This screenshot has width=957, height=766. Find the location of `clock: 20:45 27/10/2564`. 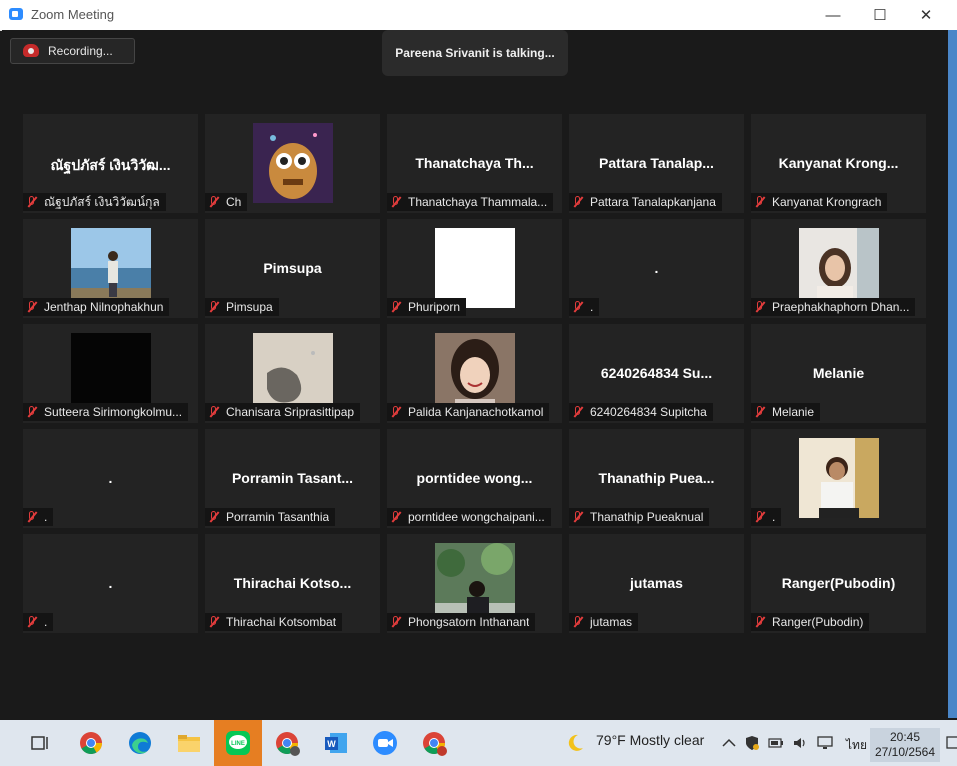

clock: 20:45 27/10/2564 is located at coordinates (905, 745).